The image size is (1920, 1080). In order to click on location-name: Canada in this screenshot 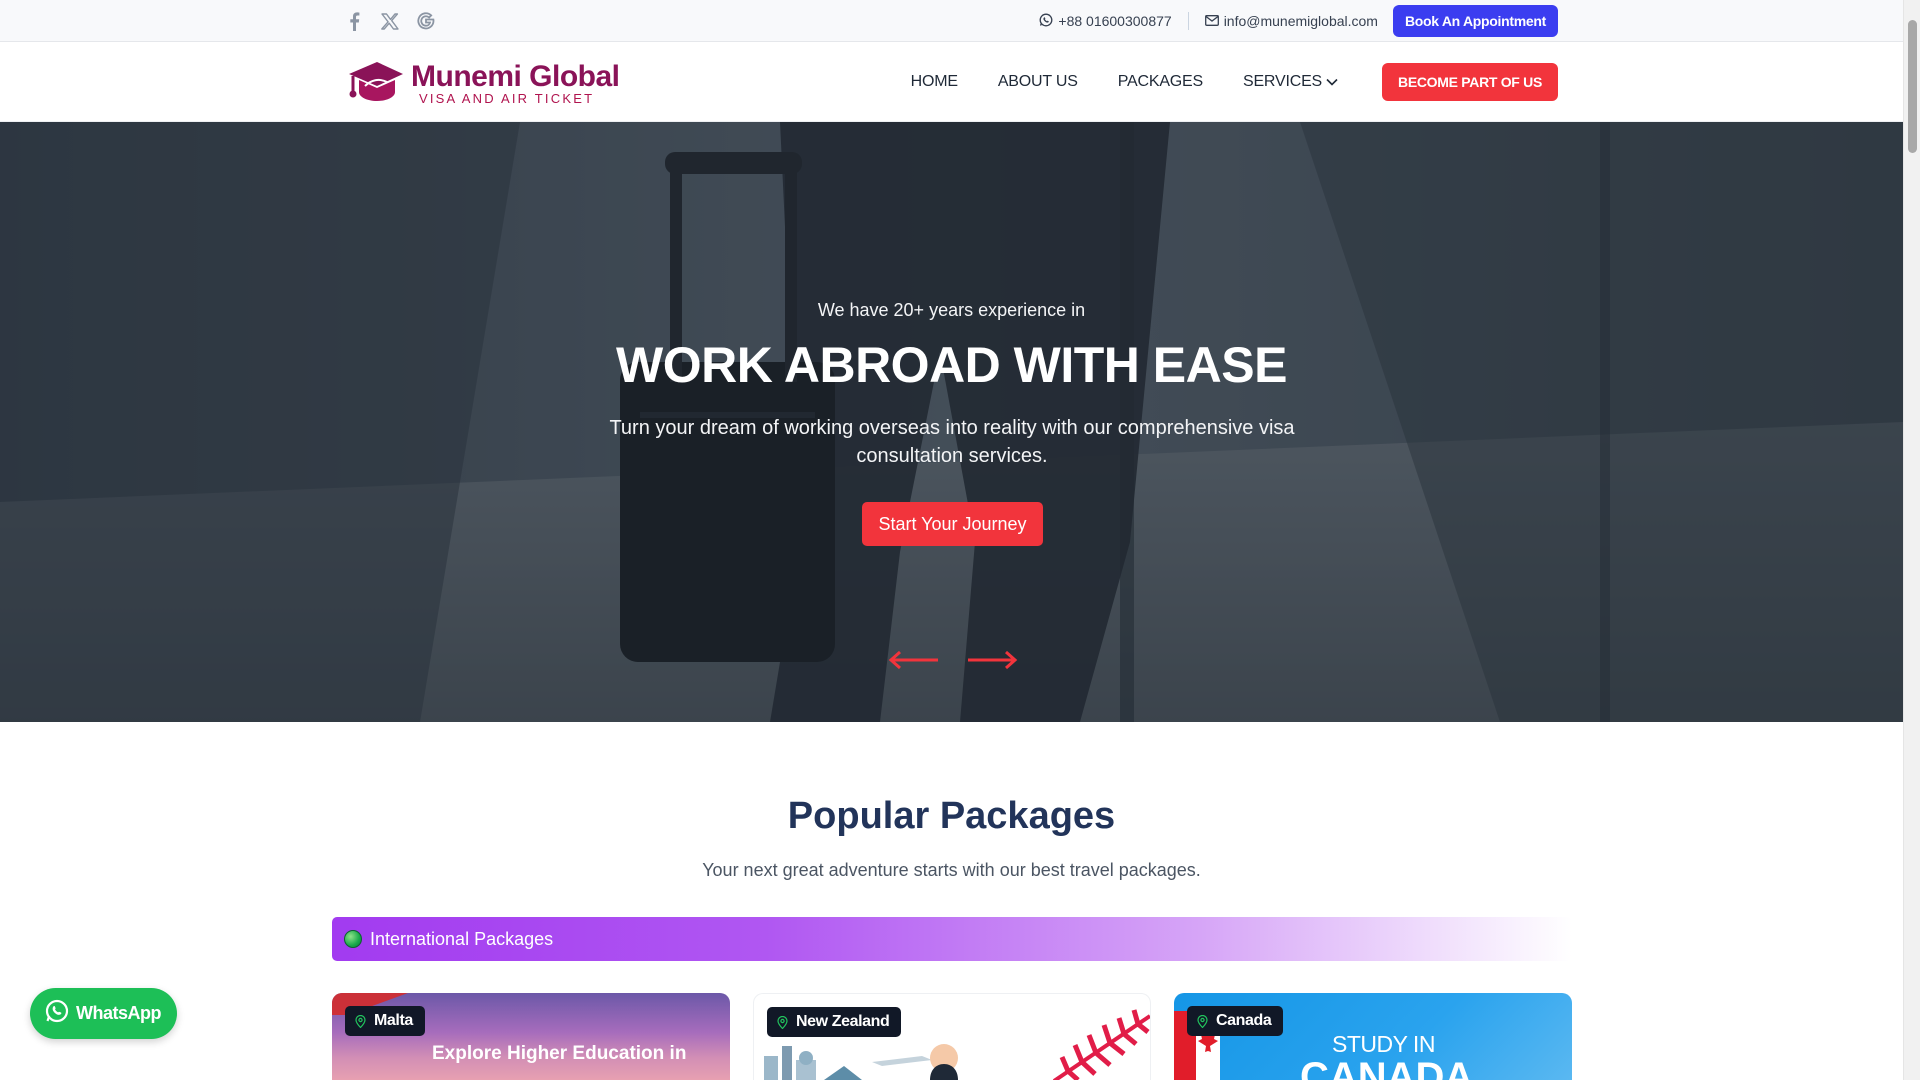, I will do `click(1244, 1020)`.